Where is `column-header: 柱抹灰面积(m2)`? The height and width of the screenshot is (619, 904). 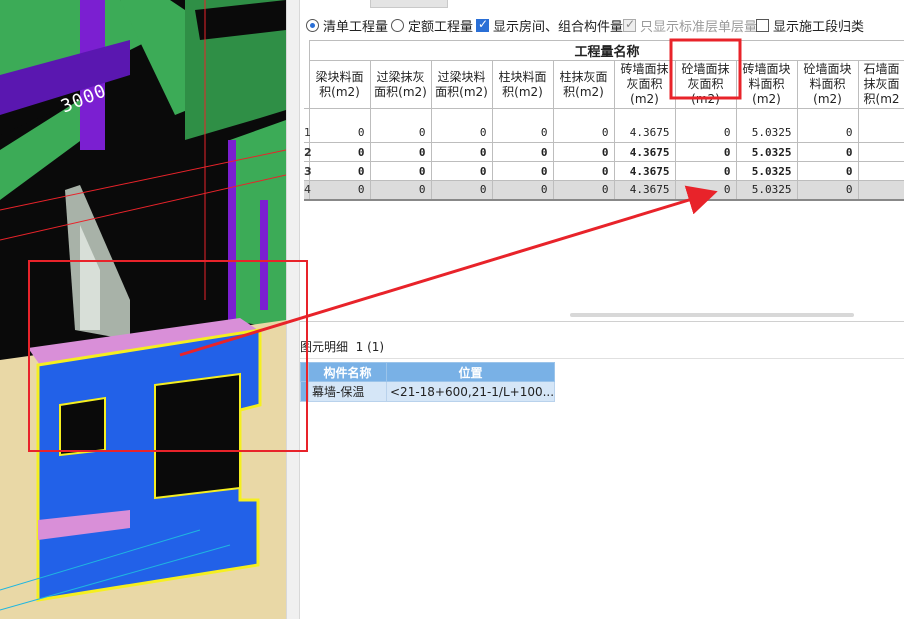 column-header: 柱抹灰面积(m2) is located at coordinates (583, 84).